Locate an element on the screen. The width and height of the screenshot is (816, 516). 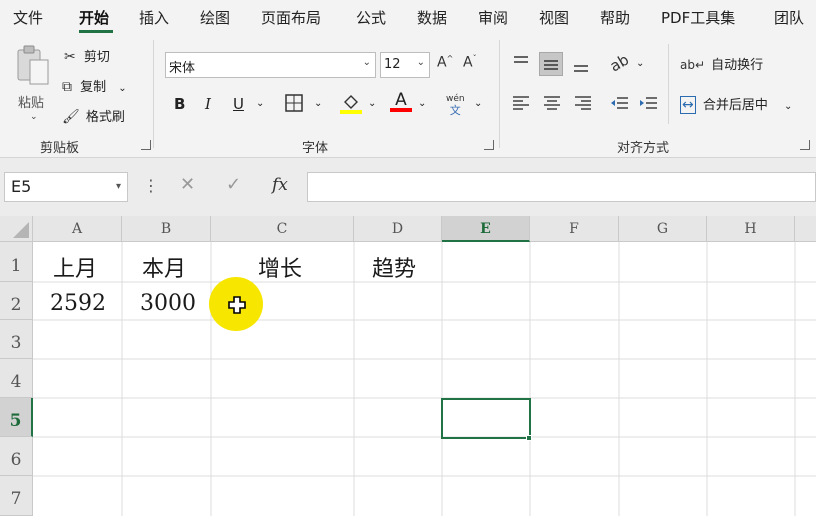
font-color-button: A is located at coordinates (401, 101).